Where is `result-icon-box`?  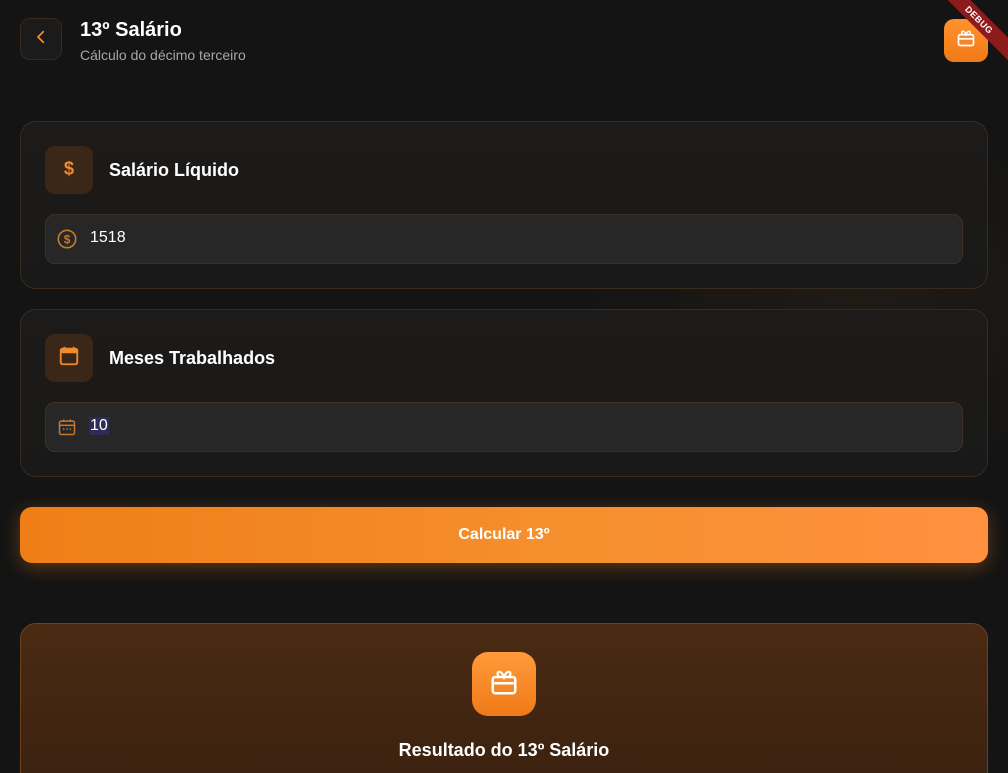
result-icon-box is located at coordinates (504, 684).